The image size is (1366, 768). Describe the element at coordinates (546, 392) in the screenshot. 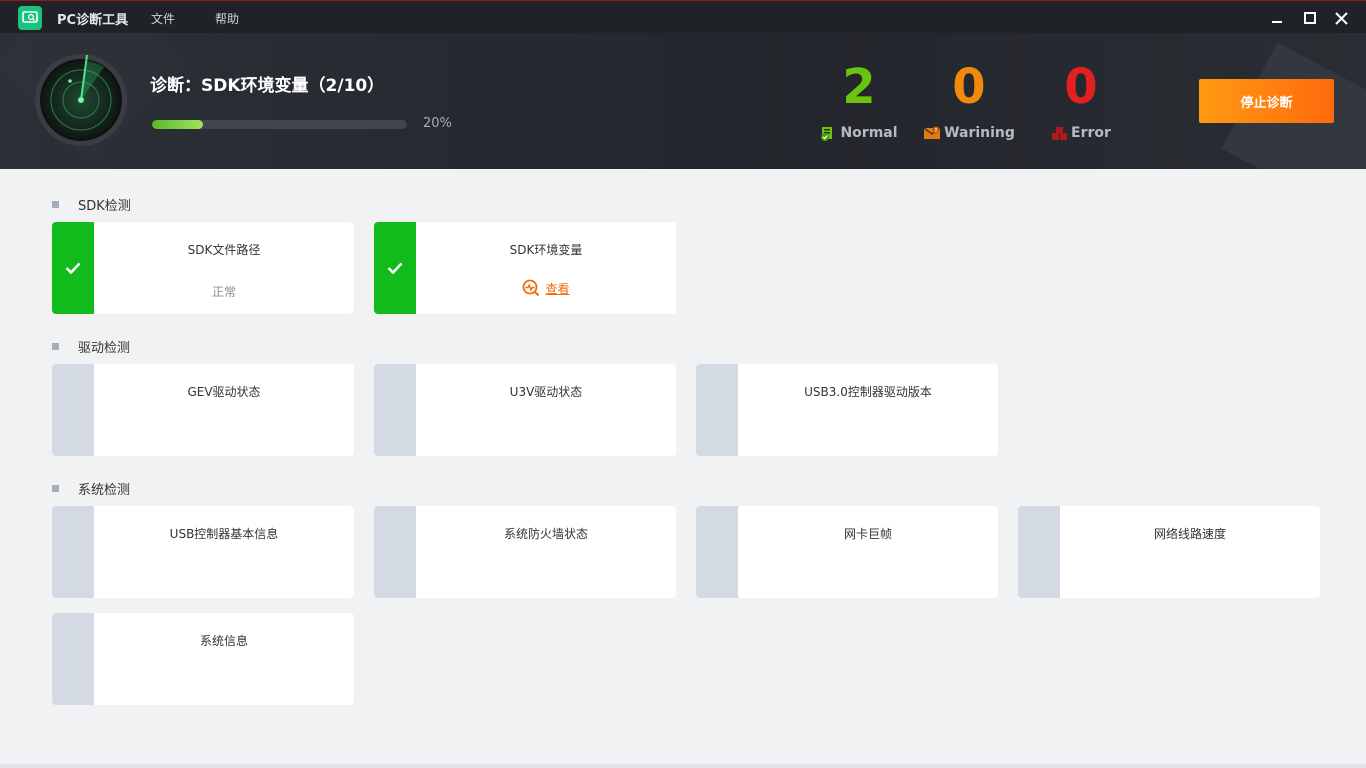

I see `check-name: U3V驱动状态` at that location.